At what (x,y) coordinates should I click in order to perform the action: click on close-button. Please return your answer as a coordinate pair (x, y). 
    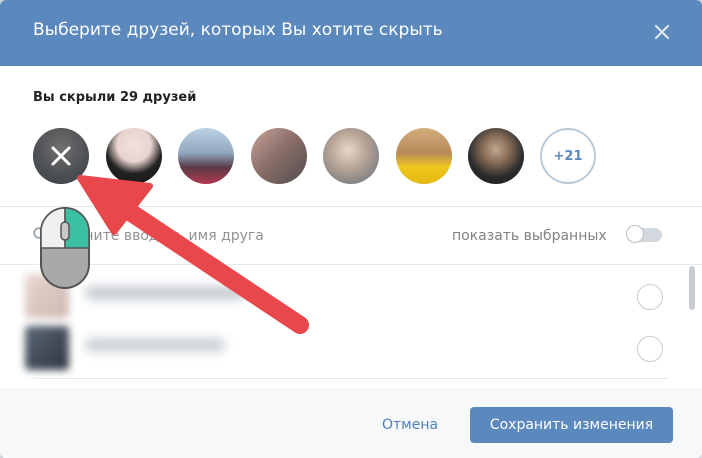
    Looking at the image, I should click on (662, 32).